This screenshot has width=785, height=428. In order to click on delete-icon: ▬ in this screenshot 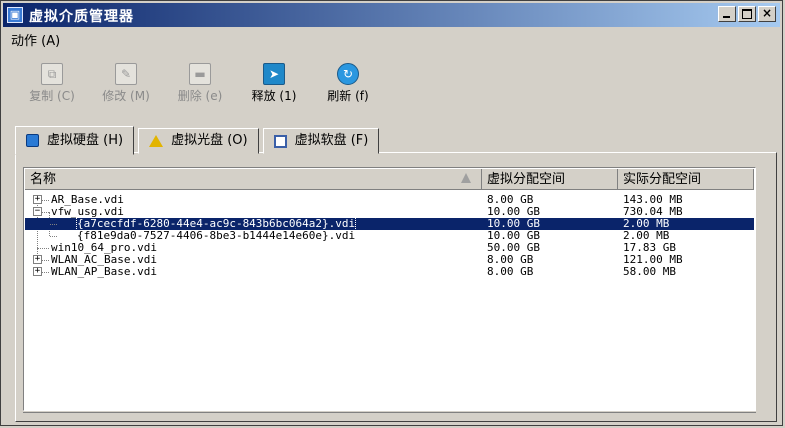, I will do `click(200, 74)`.